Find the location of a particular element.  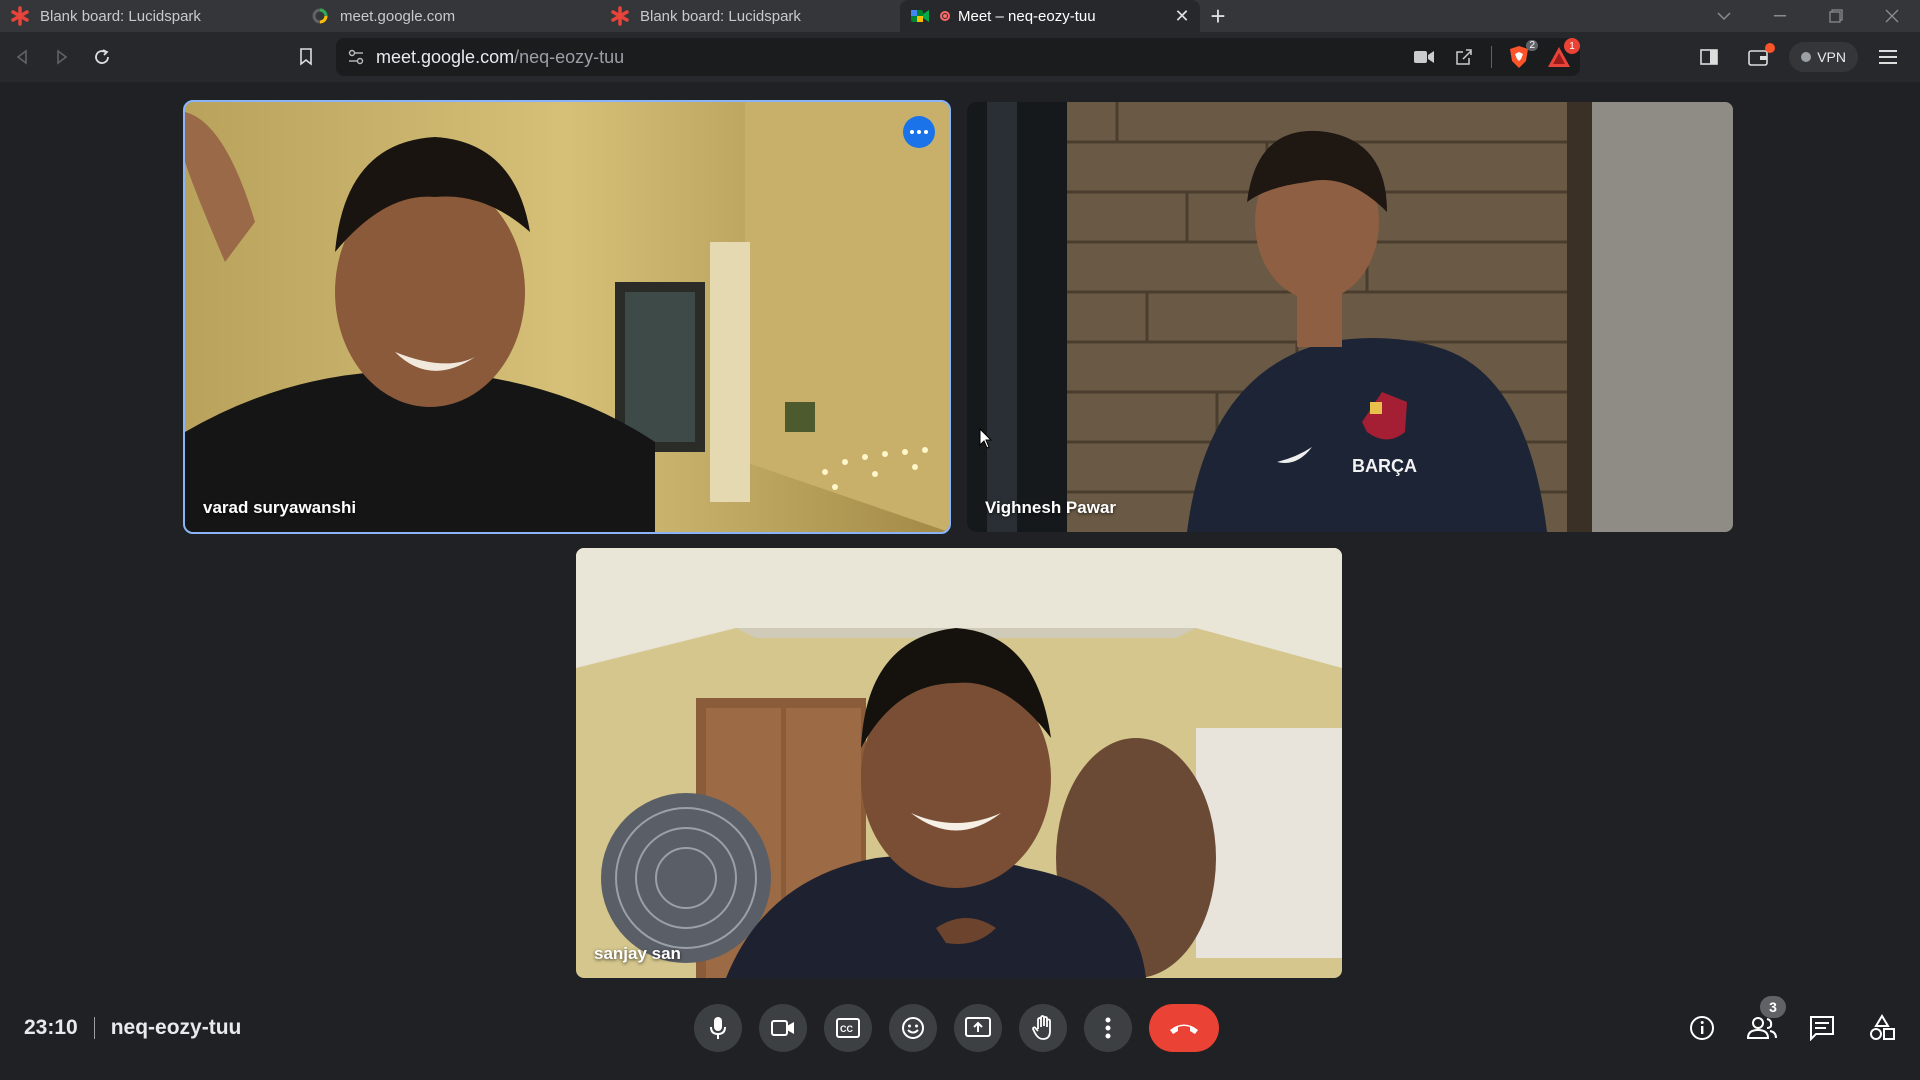

meeting-time: 23:10 is located at coordinates (51, 1027).